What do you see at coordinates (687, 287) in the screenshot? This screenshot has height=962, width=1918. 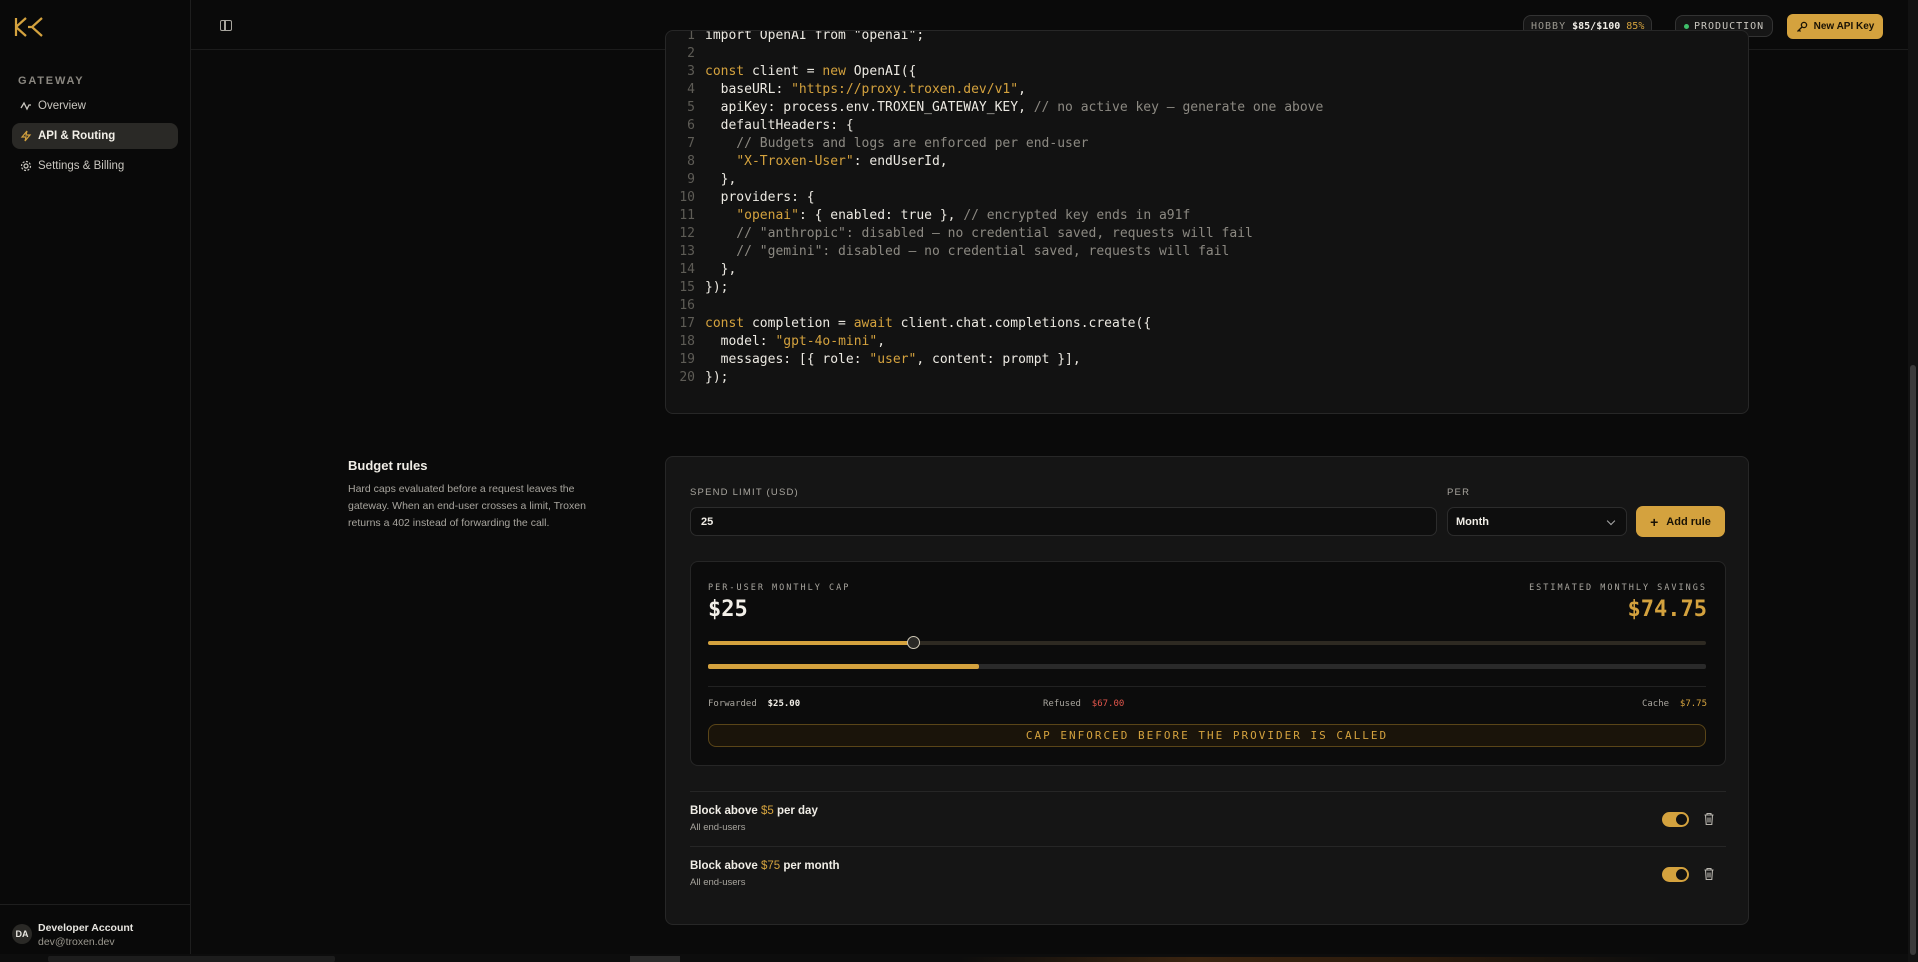 I see `line-number: 15` at bounding box center [687, 287].